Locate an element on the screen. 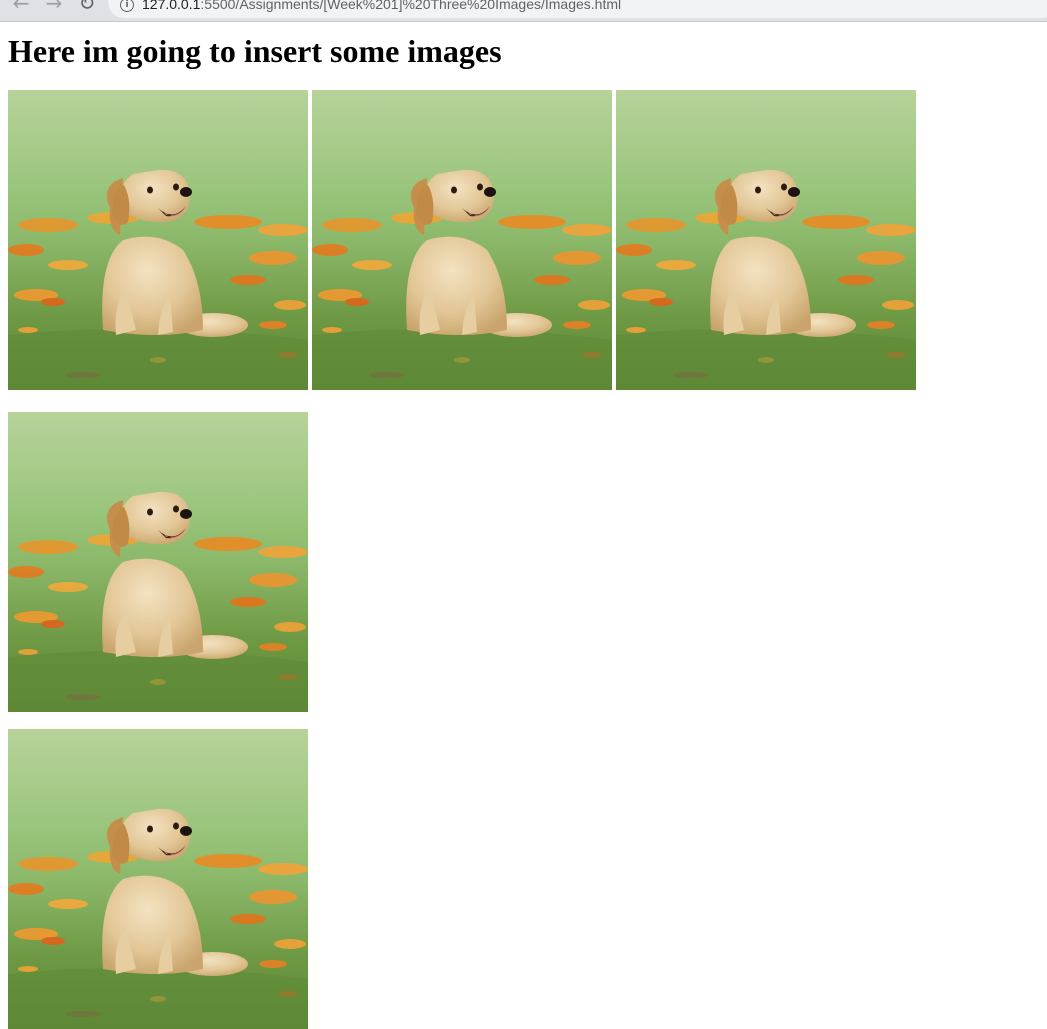 Image resolution: width=1047 pixels, height=1029 pixels. arrow-right-icon: → is located at coordinates (54, 7).